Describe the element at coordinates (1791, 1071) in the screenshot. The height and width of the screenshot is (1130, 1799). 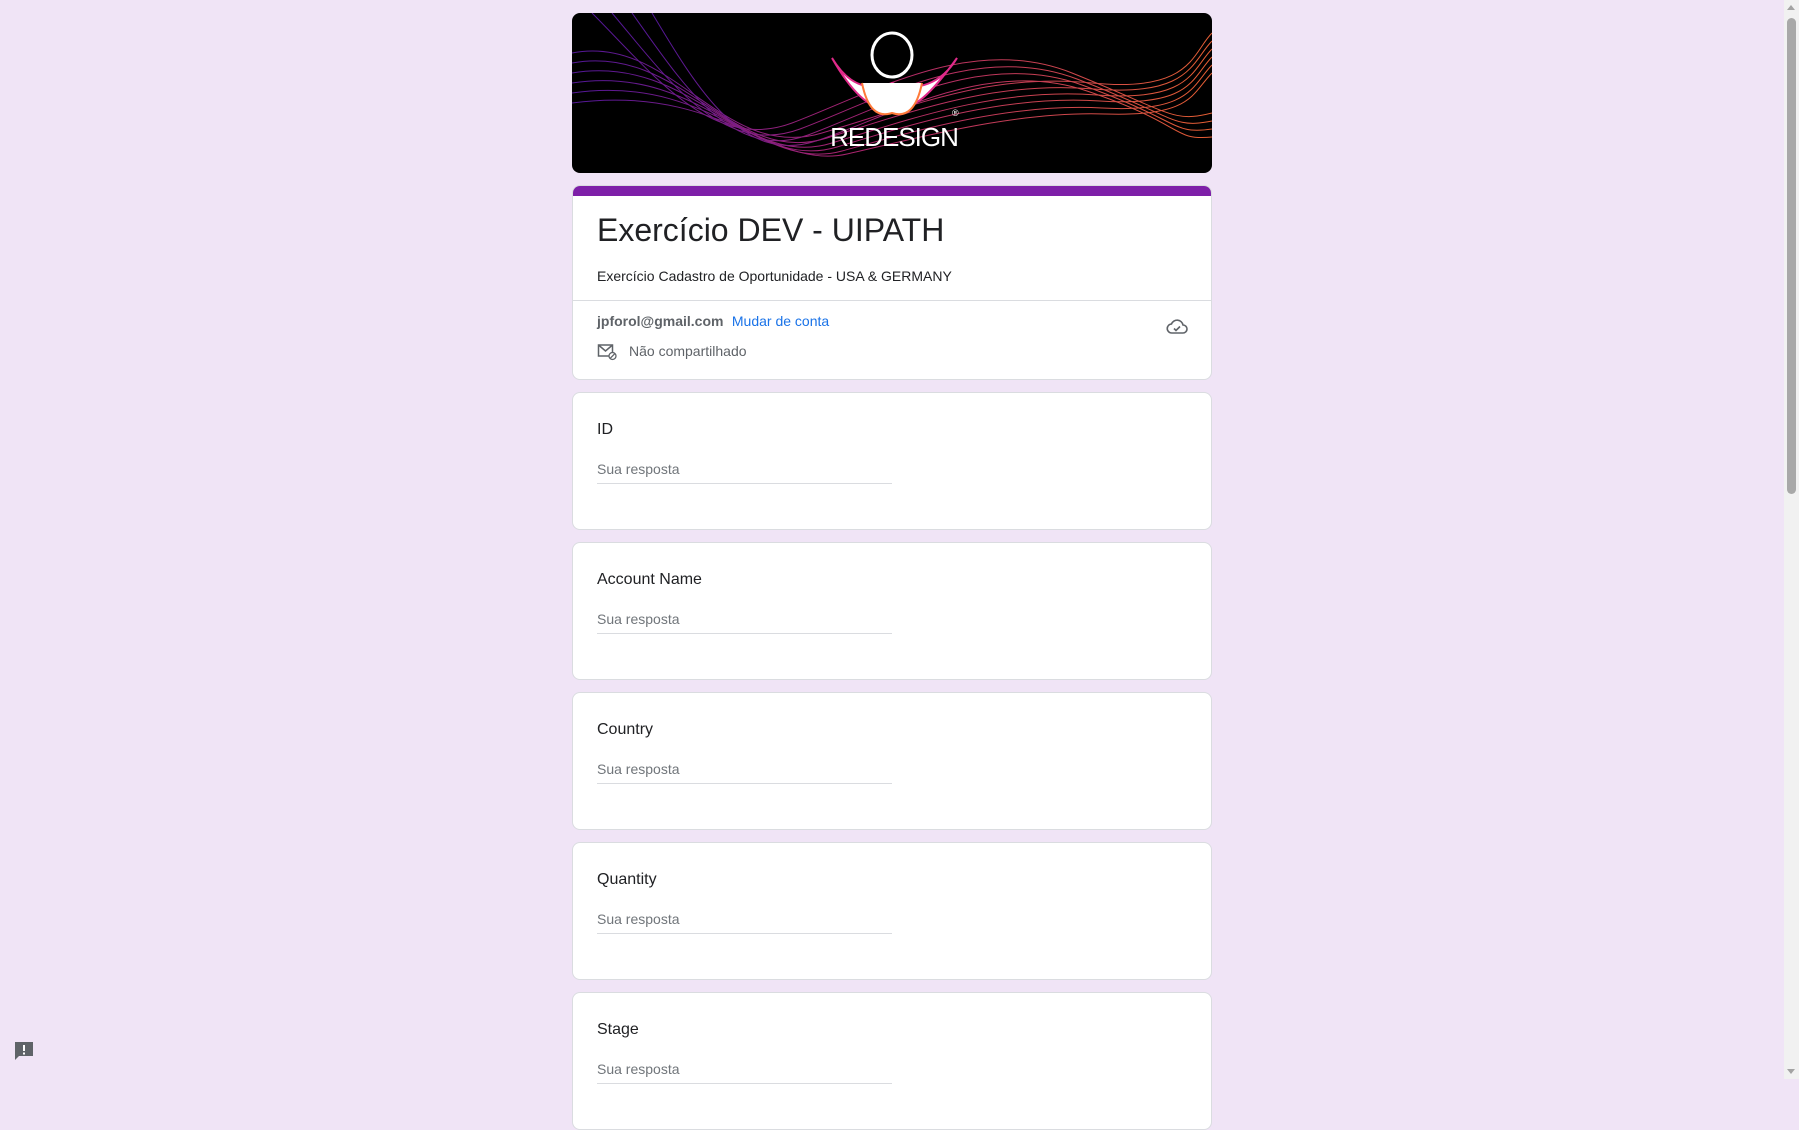
I see `scroll-down-arrow` at that location.